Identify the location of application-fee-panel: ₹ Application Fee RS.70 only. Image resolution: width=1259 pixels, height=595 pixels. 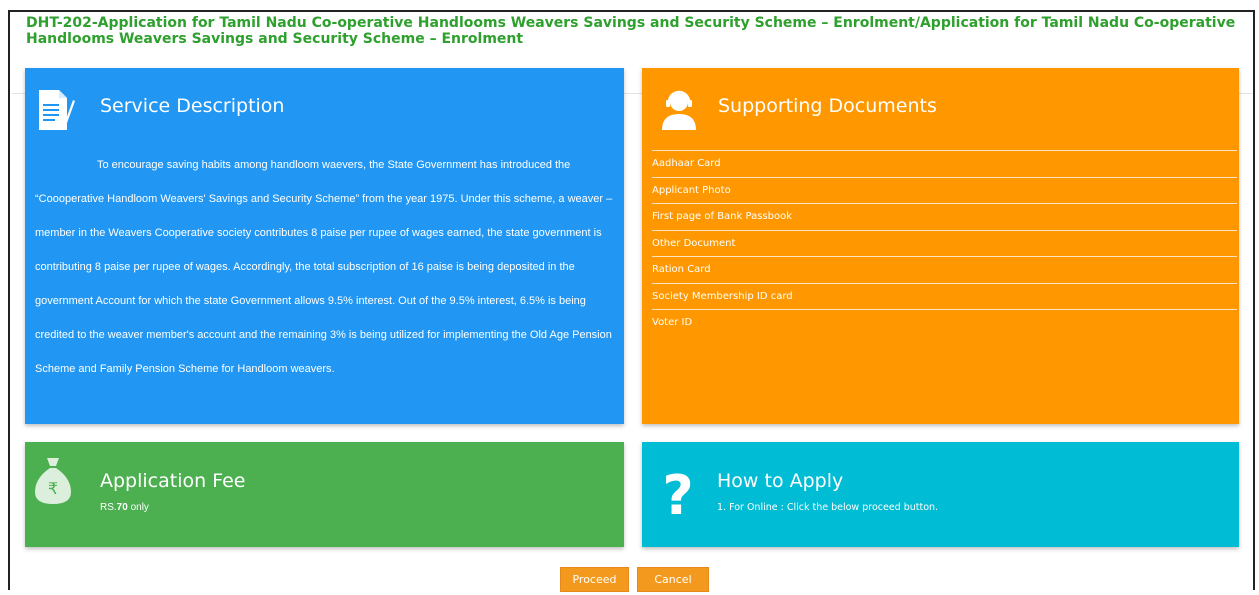
(324, 494).